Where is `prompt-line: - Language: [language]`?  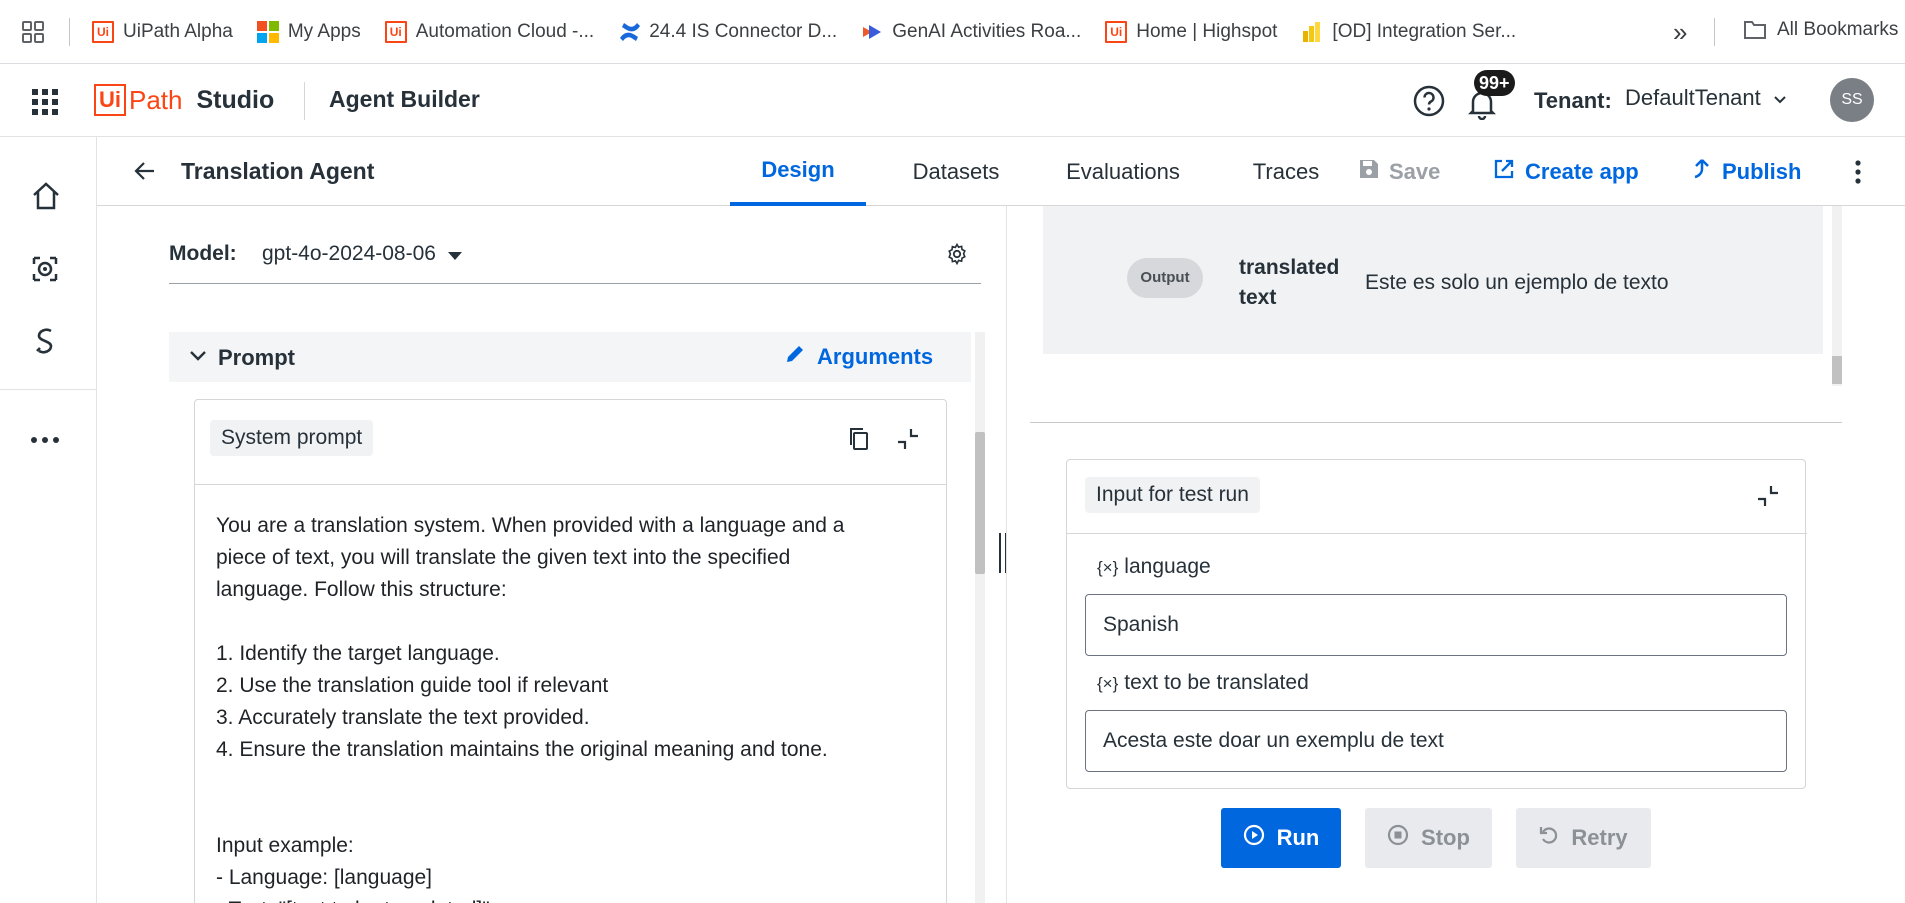 prompt-line: - Language: [language] is located at coordinates (324, 877).